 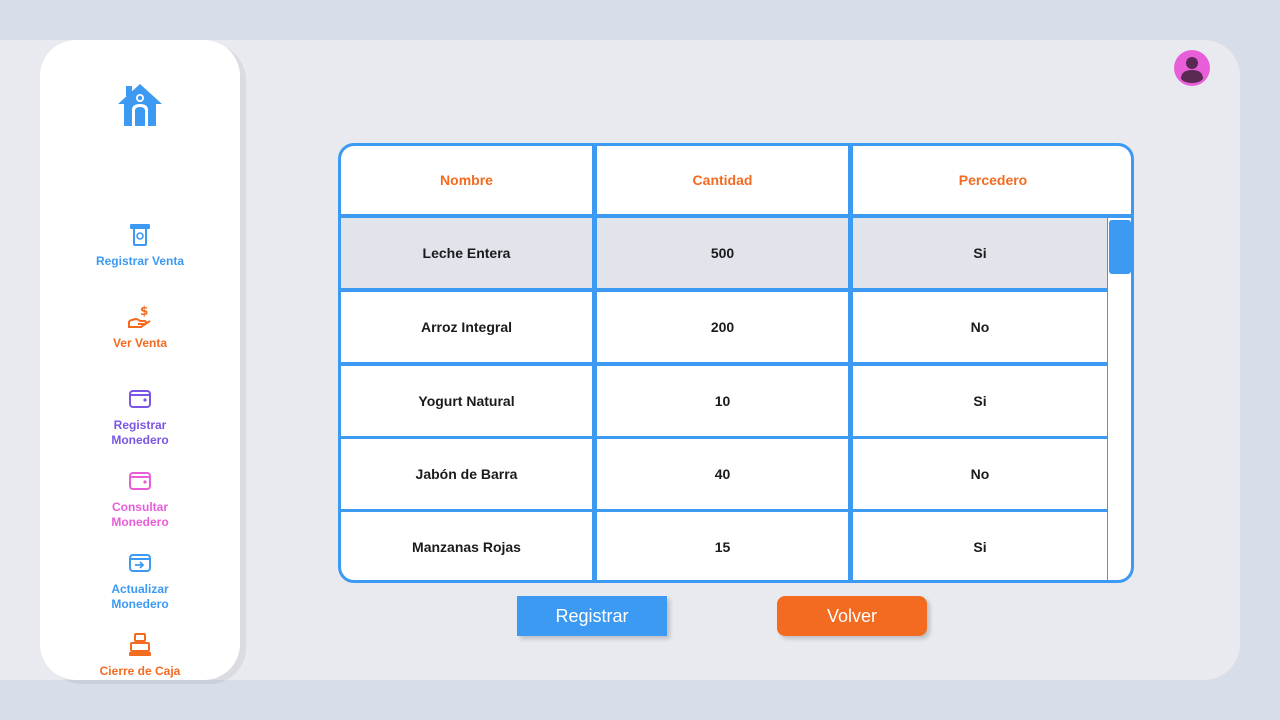 What do you see at coordinates (466, 474) in the screenshot?
I see `table-cell: Jabón de Barra` at bounding box center [466, 474].